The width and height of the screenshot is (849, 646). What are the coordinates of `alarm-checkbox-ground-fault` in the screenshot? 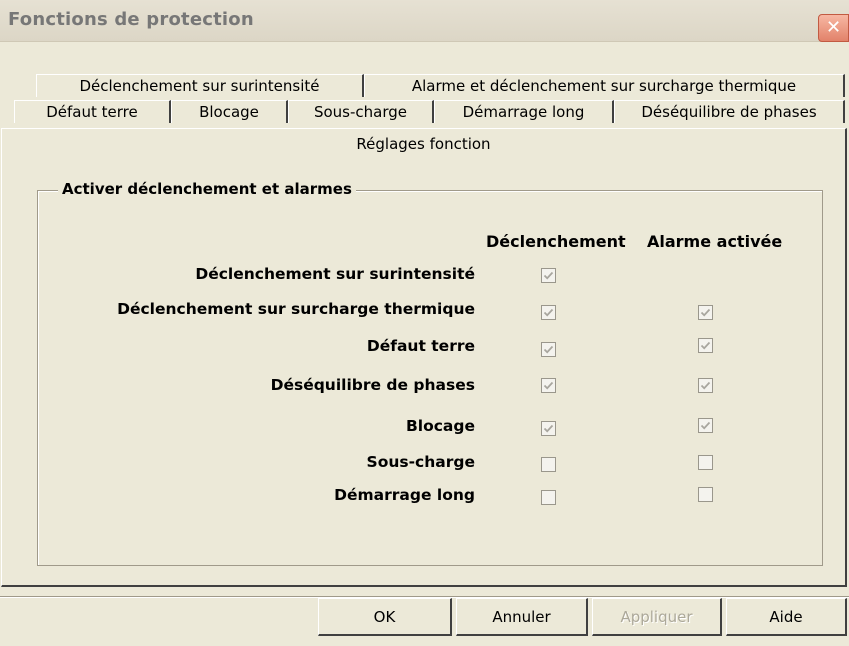 It's located at (705, 345).